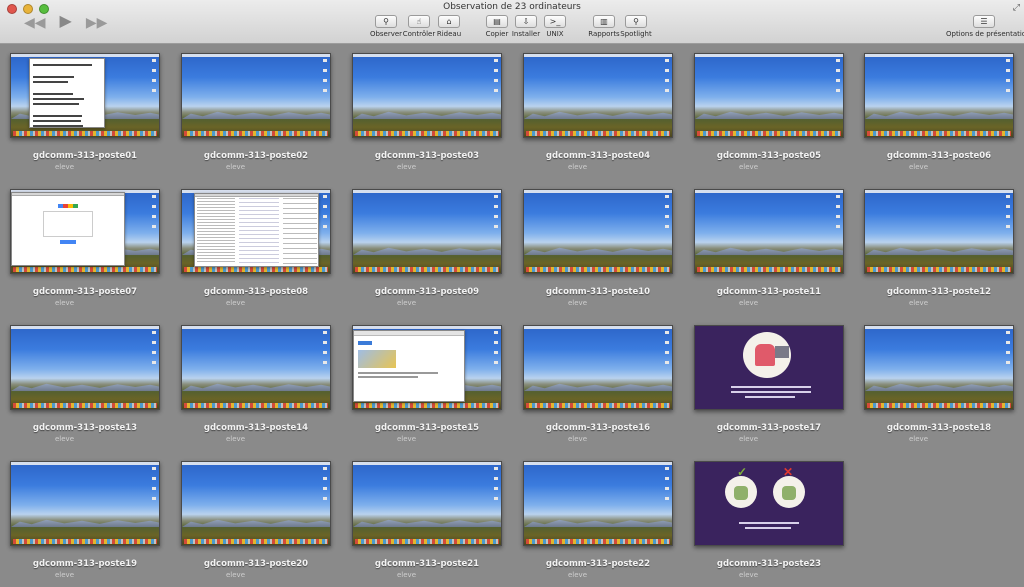  Describe the element at coordinates (598, 292) in the screenshot. I see `computer-name: gdcomm-313-poste10` at that location.